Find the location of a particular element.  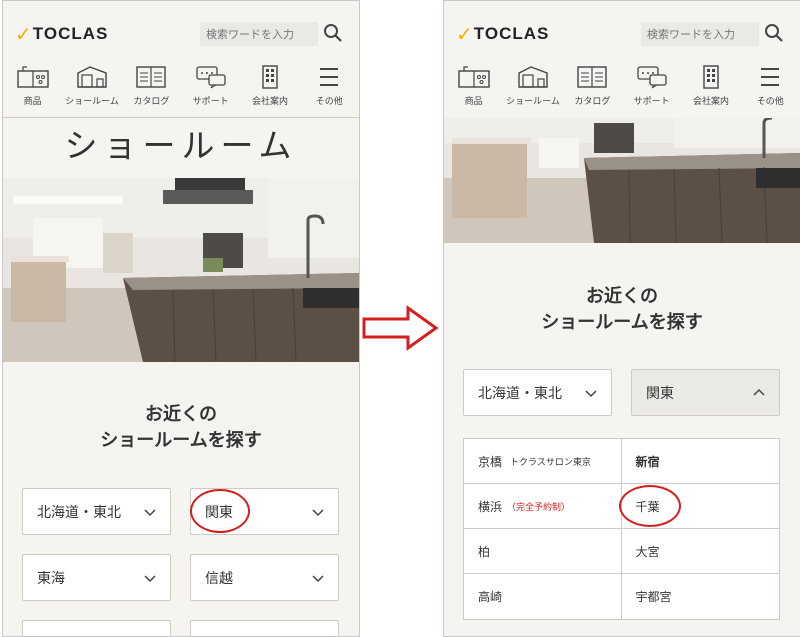

region-label: 信越 is located at coordinates (219, 578).